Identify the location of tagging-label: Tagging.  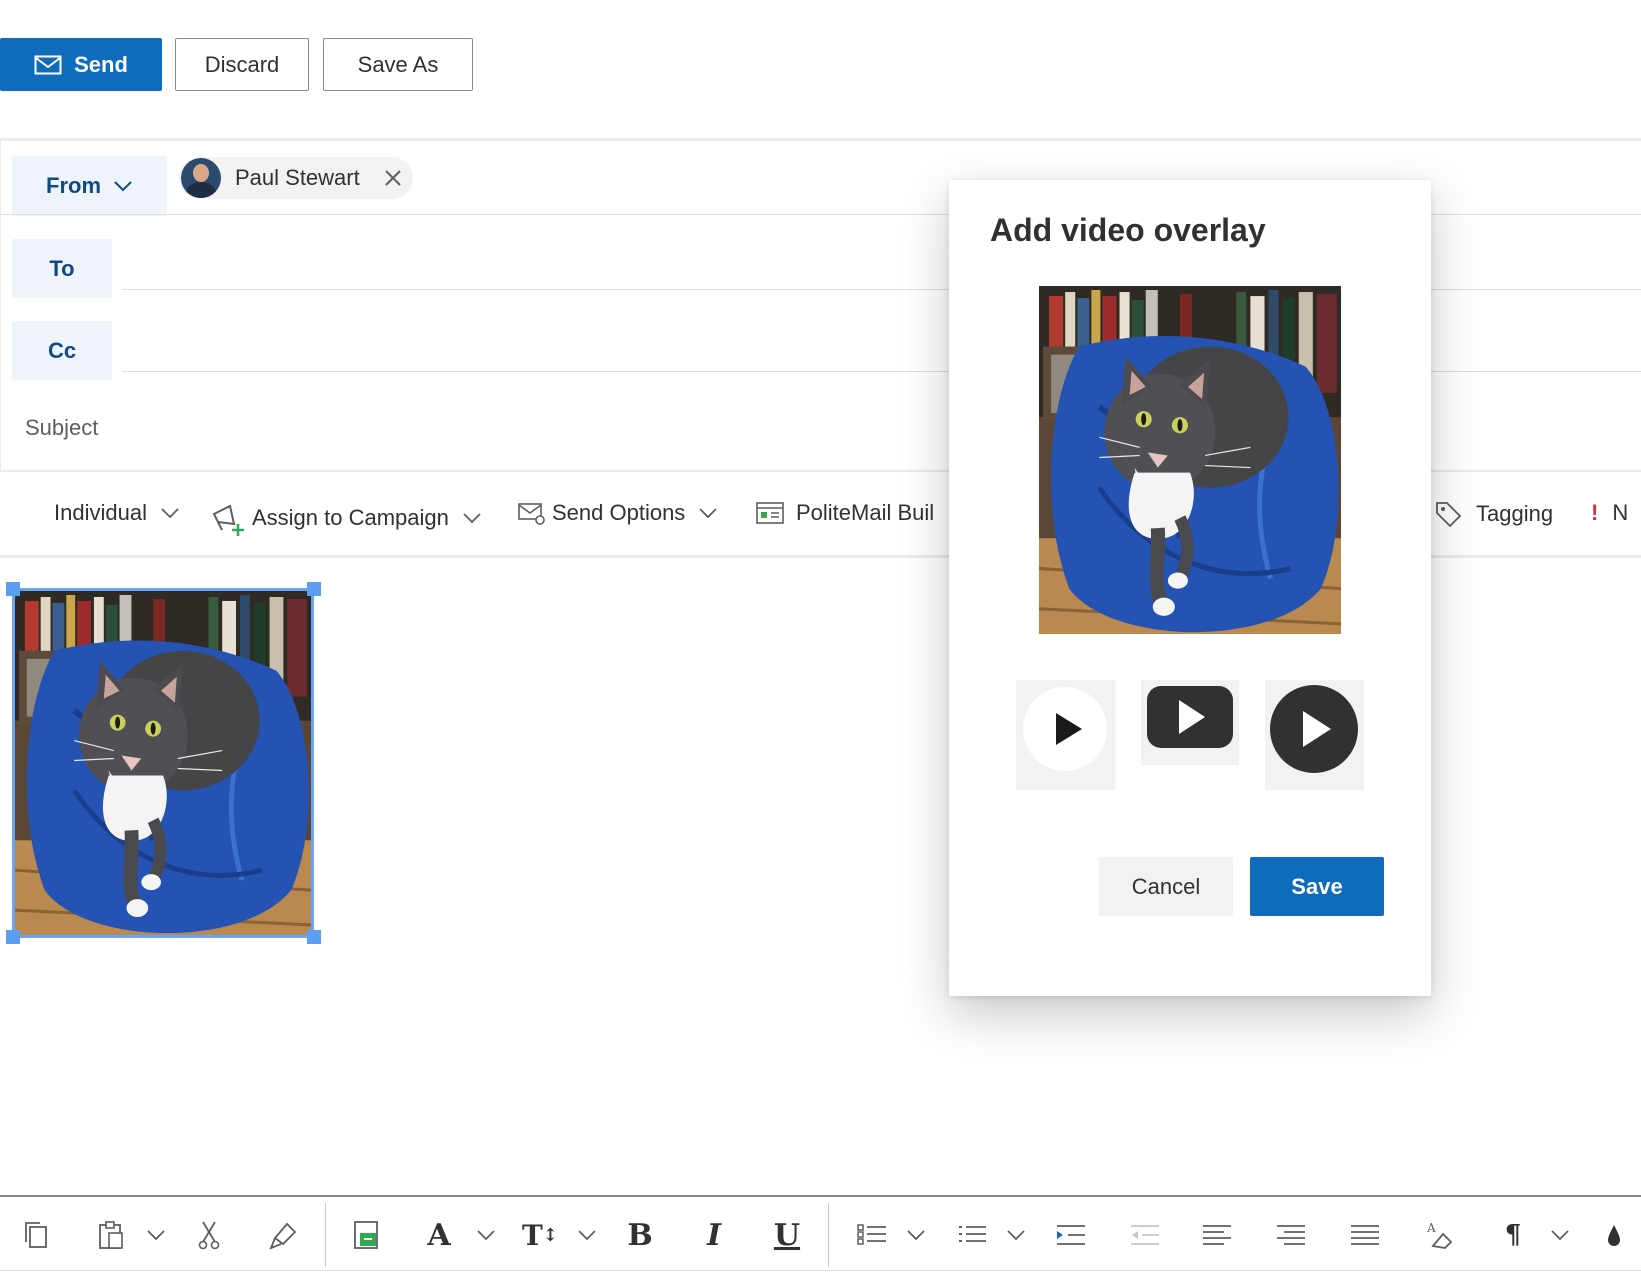
(1515, 513).